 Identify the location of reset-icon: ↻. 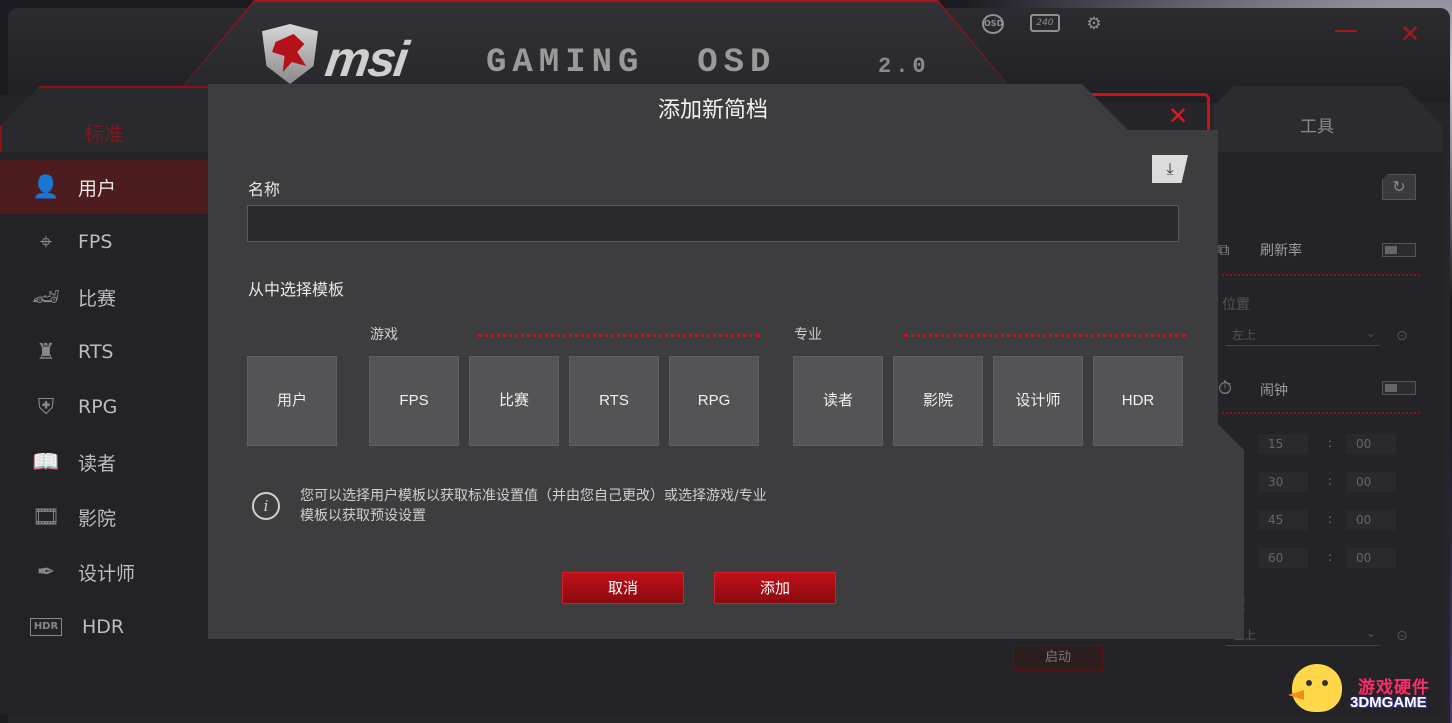
(1399, 187).